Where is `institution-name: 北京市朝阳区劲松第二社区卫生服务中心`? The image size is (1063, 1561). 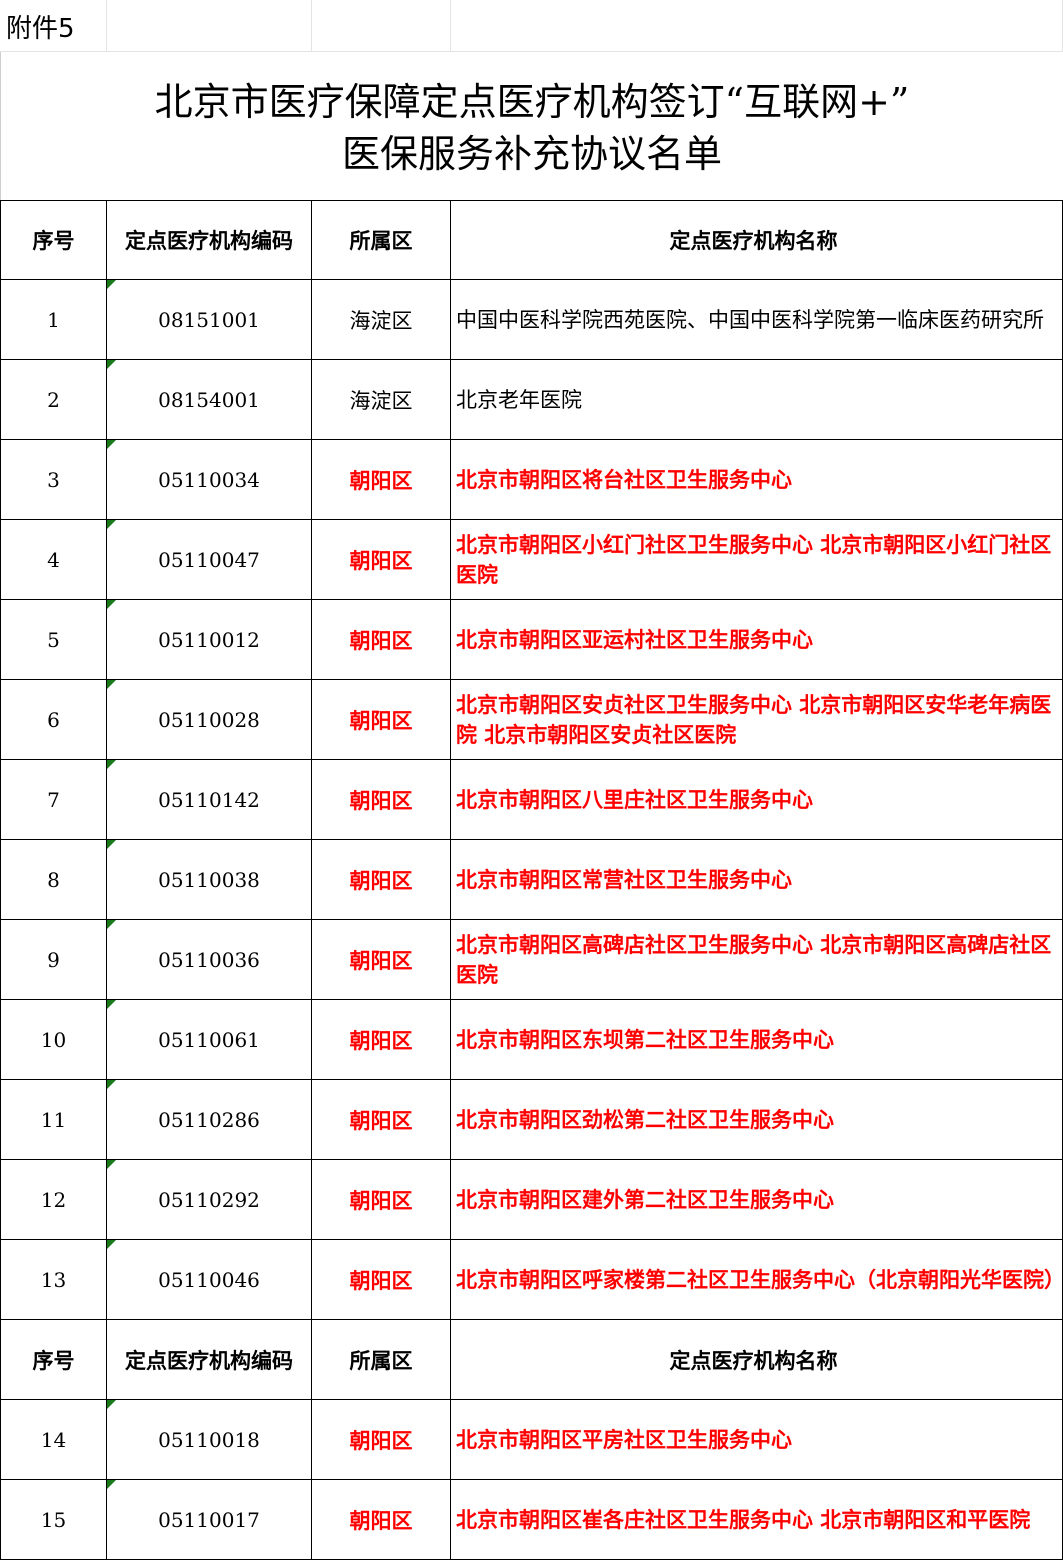
institution-name: 北京市朝阳区劲松第二社区卫生服务中心 is located at coordinates (645, 1119).